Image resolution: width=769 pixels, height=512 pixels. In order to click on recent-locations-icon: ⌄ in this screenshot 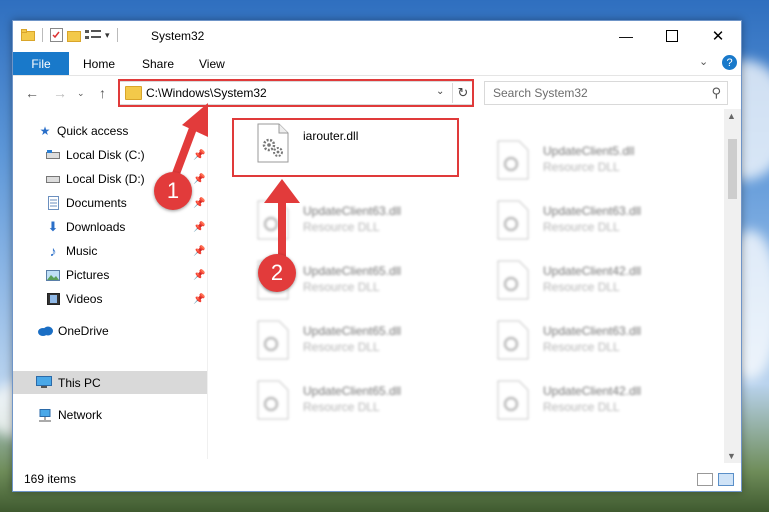, I will do `click(81, 93)`.